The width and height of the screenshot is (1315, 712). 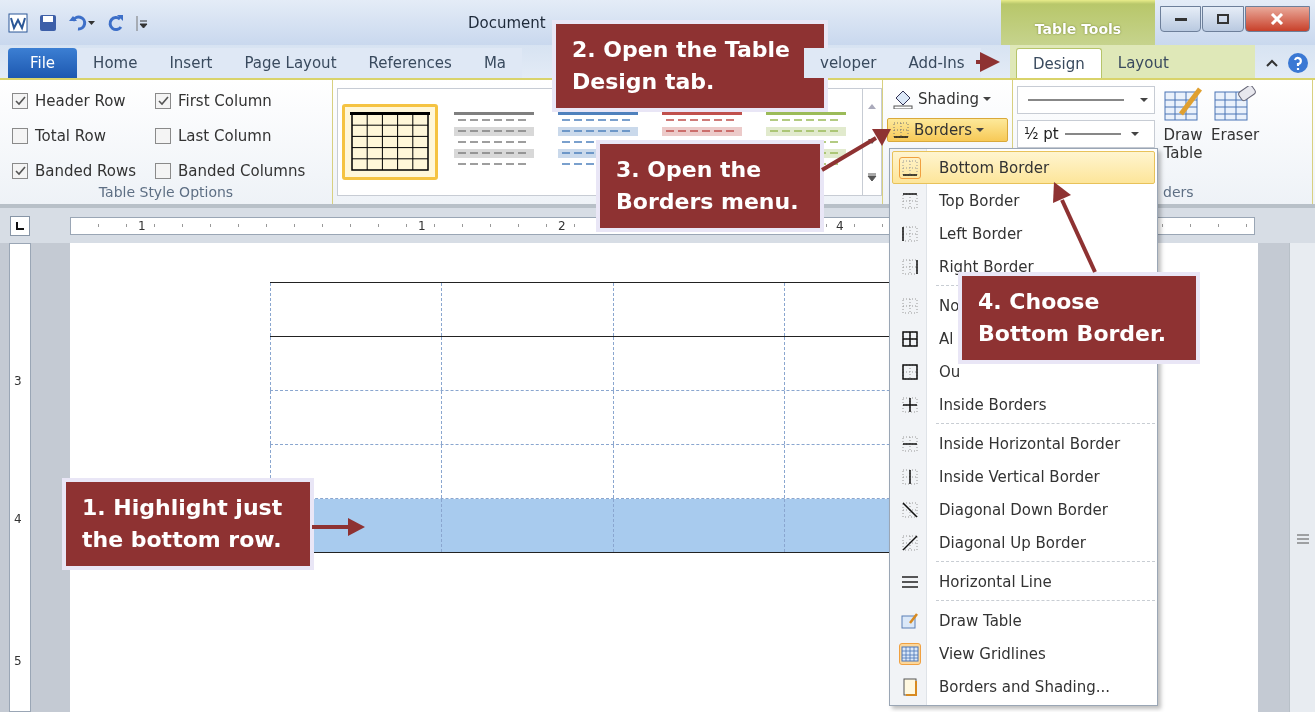 What do you see at coordinates (188, 524) in the screenshot?
I see `step-callout-tooltip: 1. Highlight just the bottom row.` at bounding box center [188, 524].